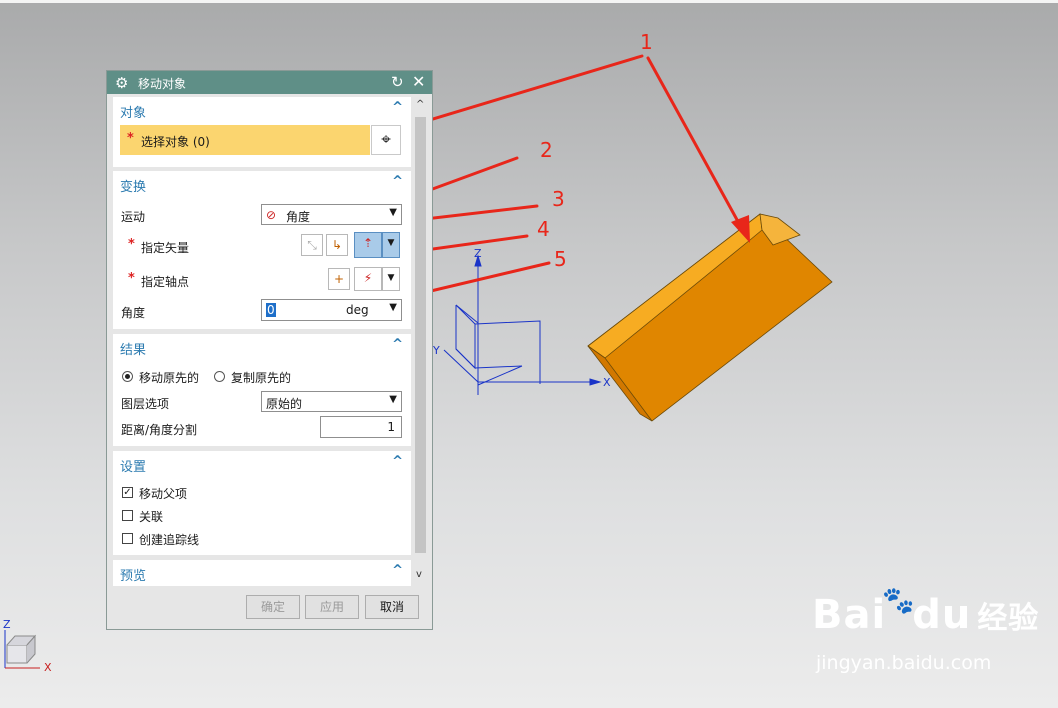 This screenshot has width=1058, height=708. I want to click on crosshair-select-icon: ⌖, so click(386, 140).